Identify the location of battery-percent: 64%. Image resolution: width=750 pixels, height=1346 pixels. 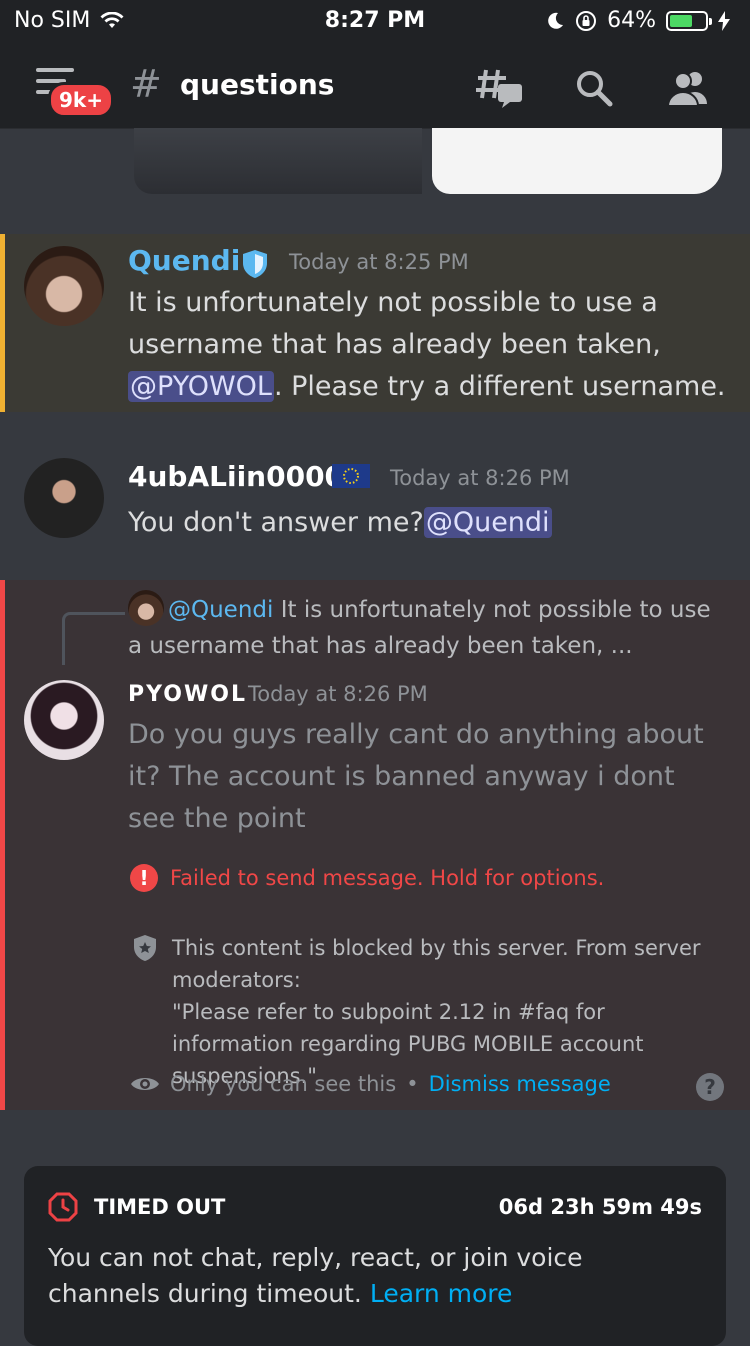
(631, 20).